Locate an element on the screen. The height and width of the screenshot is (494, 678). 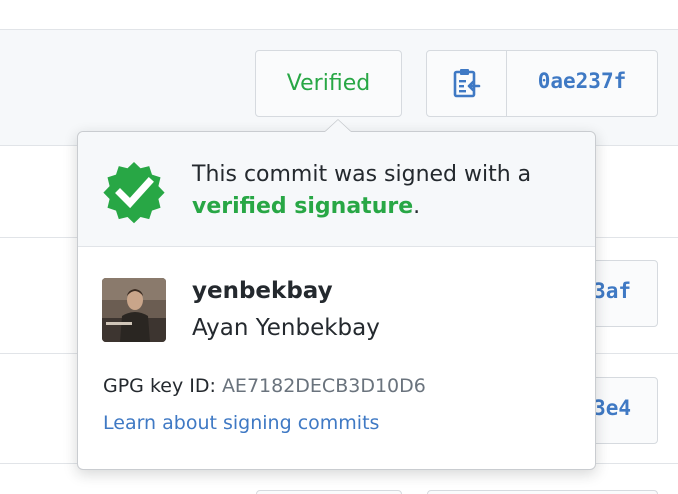
verified-label: Verified is located at coordinates (328, 83).